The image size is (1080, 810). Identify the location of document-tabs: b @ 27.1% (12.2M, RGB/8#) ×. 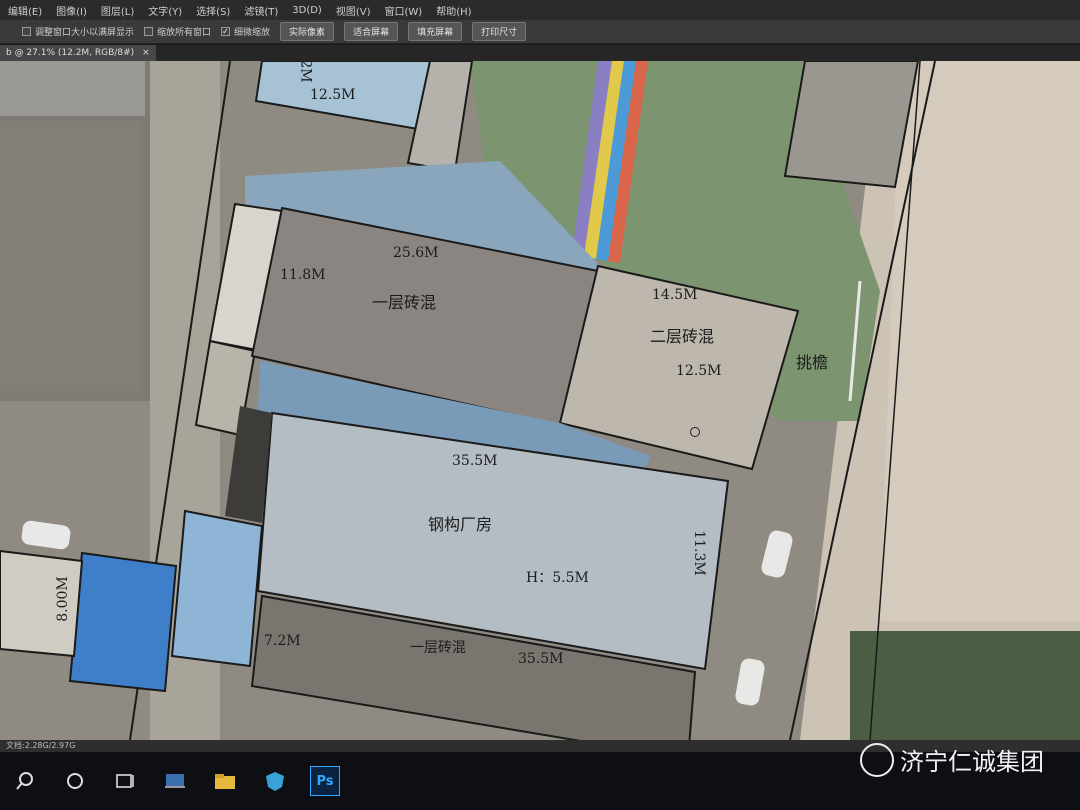
(540, 53).